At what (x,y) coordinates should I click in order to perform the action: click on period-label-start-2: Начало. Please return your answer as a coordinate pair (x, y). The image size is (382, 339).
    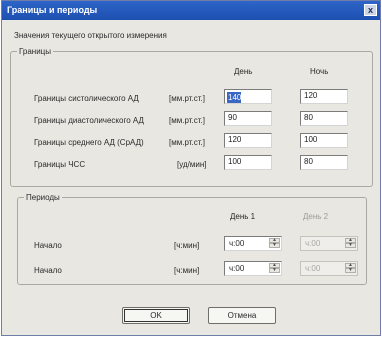
    Looking at the image, I should click on (48, 270).